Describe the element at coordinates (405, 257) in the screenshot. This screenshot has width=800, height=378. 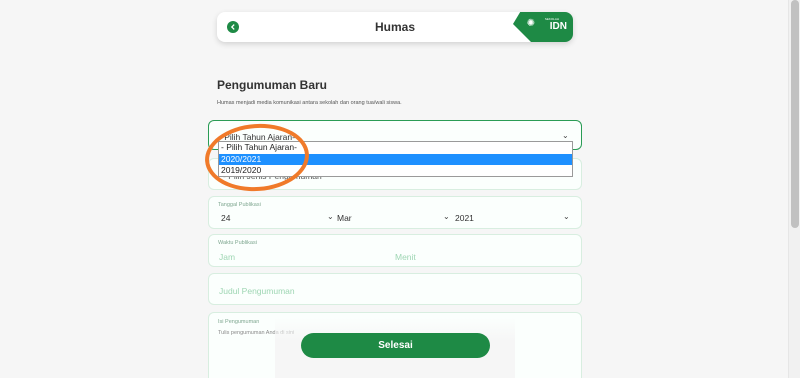
I see `minute-input: Menit` at that location.